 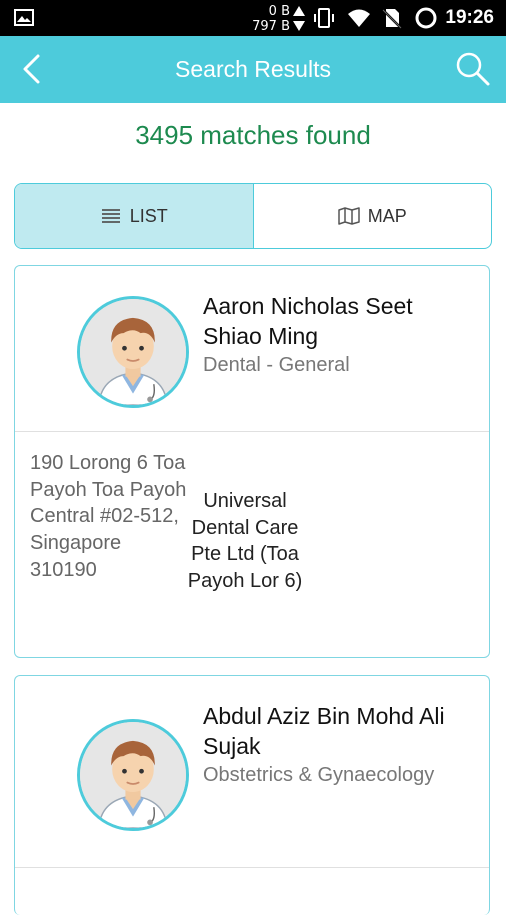 I want to click on download-arrow-icon, so click(x=299, y=26).